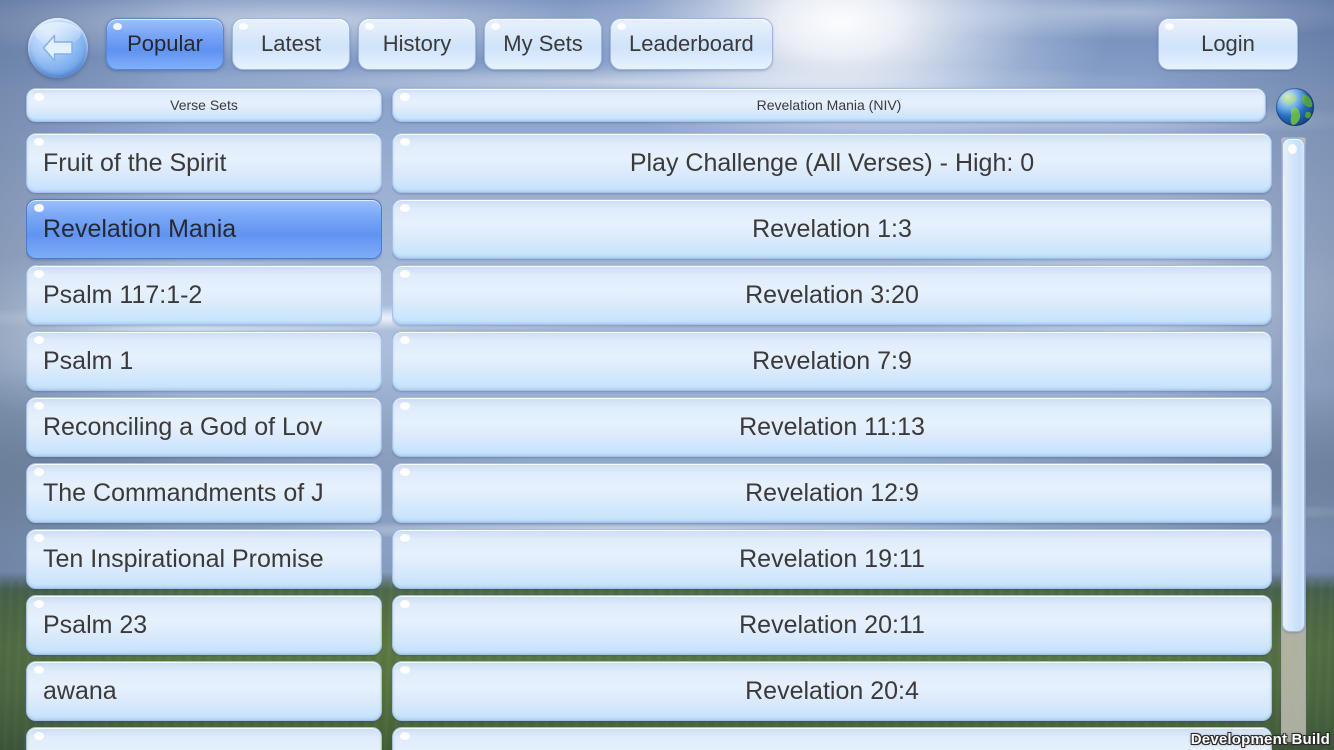 Image resolution: width=1334 pixels, height=750 pixels. I want to click on verse-label: Revelation 3:20, so click(832, 294).